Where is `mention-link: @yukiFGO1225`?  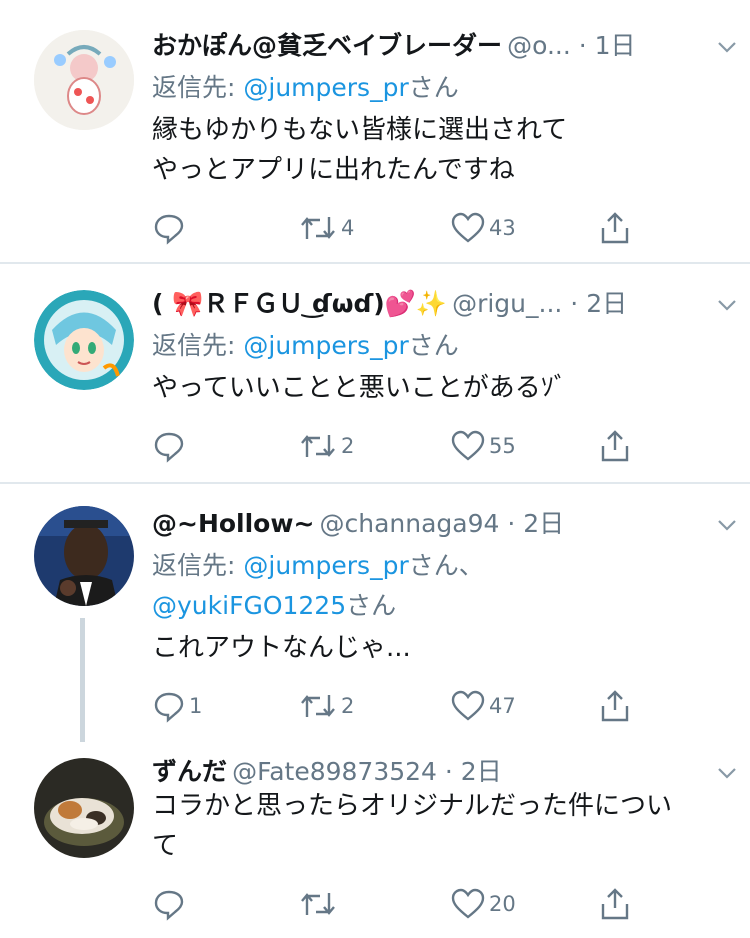 mention-link: @yukiFGO1225 is located at coordinates (249, 605).